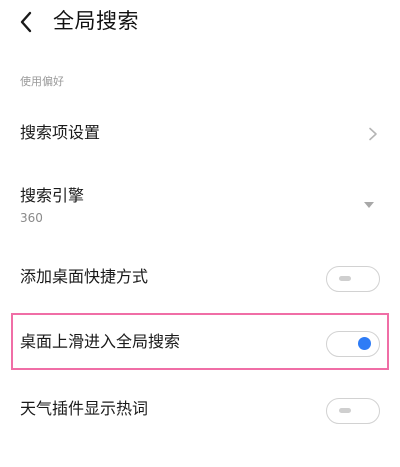  What do you see at coordinates (52, 195) in the screenshot?
I see `row-title: 搜索引擎` at bounding box center [52, 195].